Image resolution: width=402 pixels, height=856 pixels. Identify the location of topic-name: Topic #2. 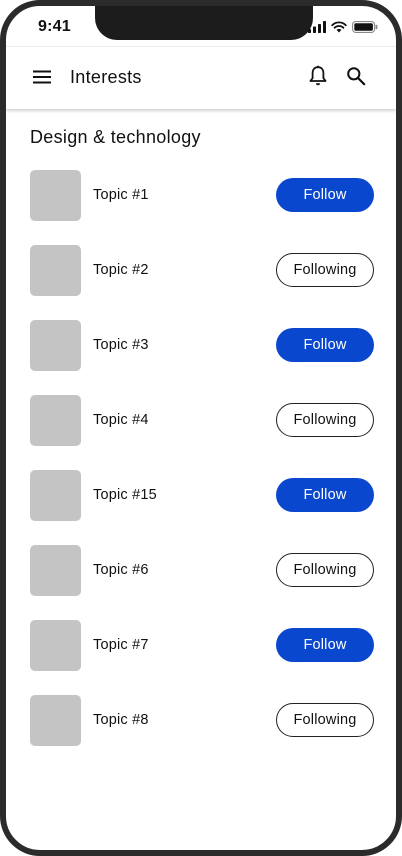
(121, 270).